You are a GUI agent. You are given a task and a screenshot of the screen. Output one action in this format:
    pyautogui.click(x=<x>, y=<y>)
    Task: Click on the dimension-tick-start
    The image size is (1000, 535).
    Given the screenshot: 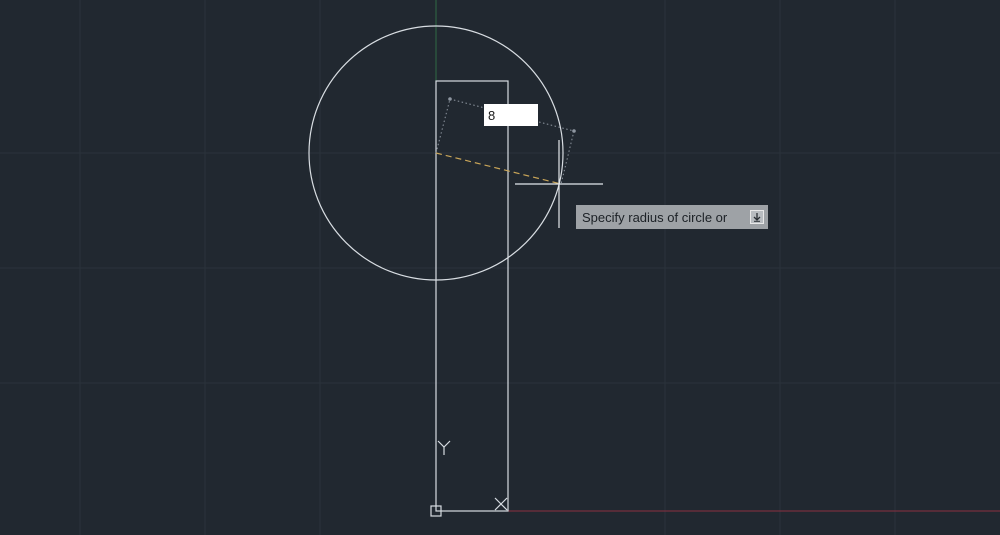 What is the action you would take?
    pyautogui.click(x=450, y=99)
    